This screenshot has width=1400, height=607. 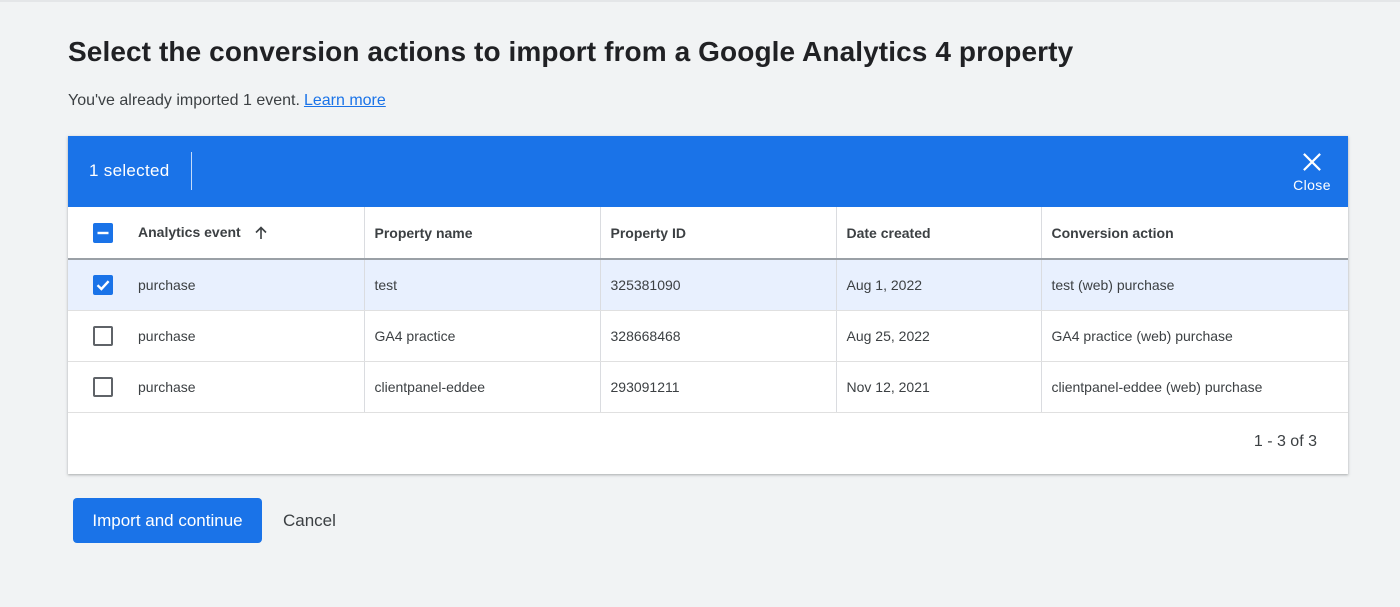 I want to click on import-and-continue-button: Import and continue, so click(x=167, y=520).